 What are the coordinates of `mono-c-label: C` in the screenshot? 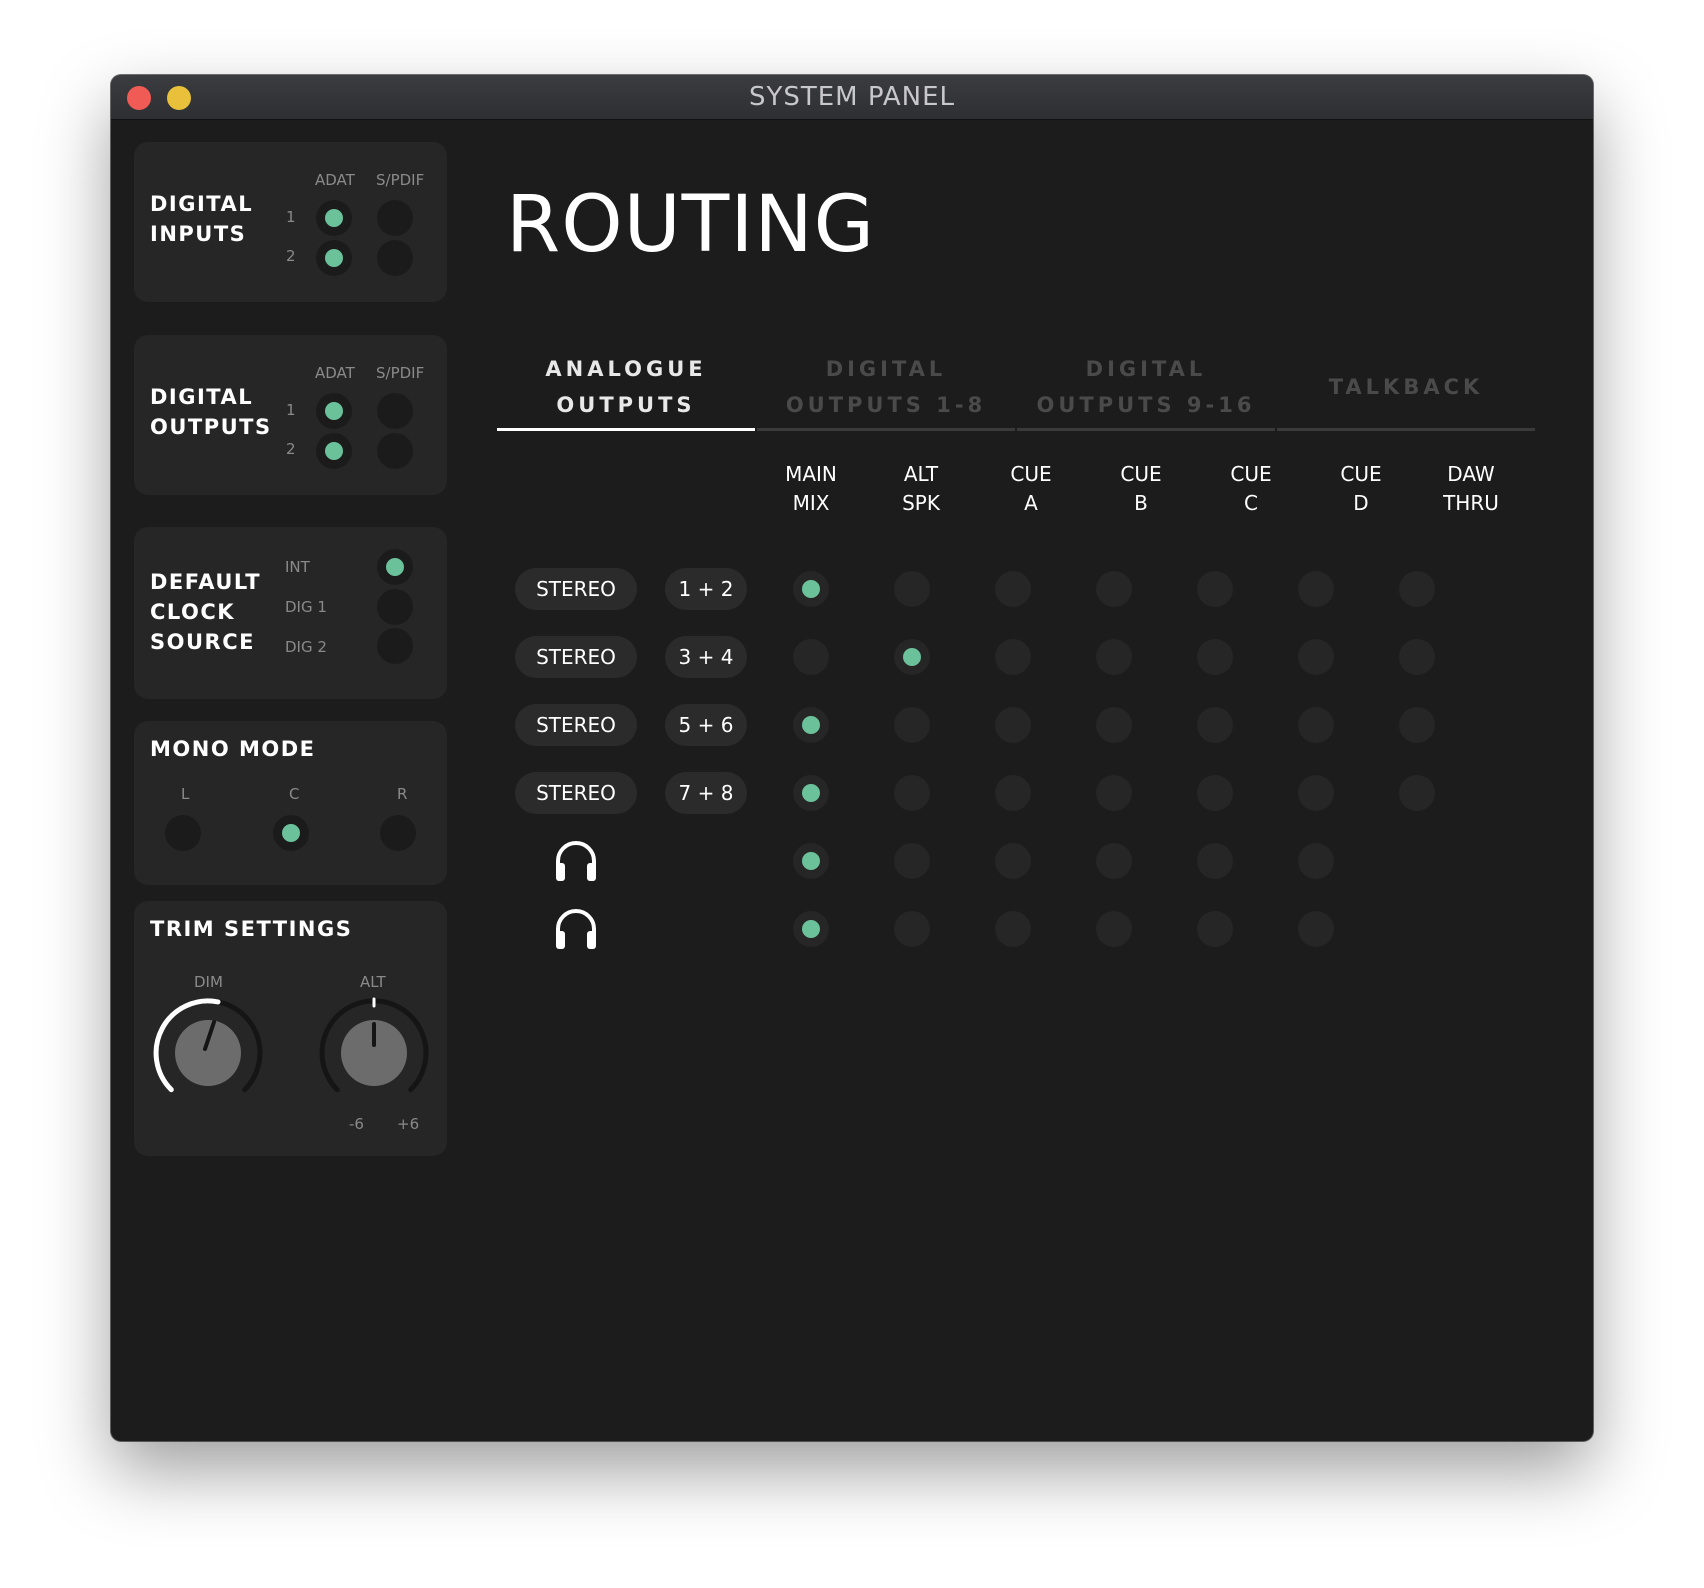 It's located at (294, 794).